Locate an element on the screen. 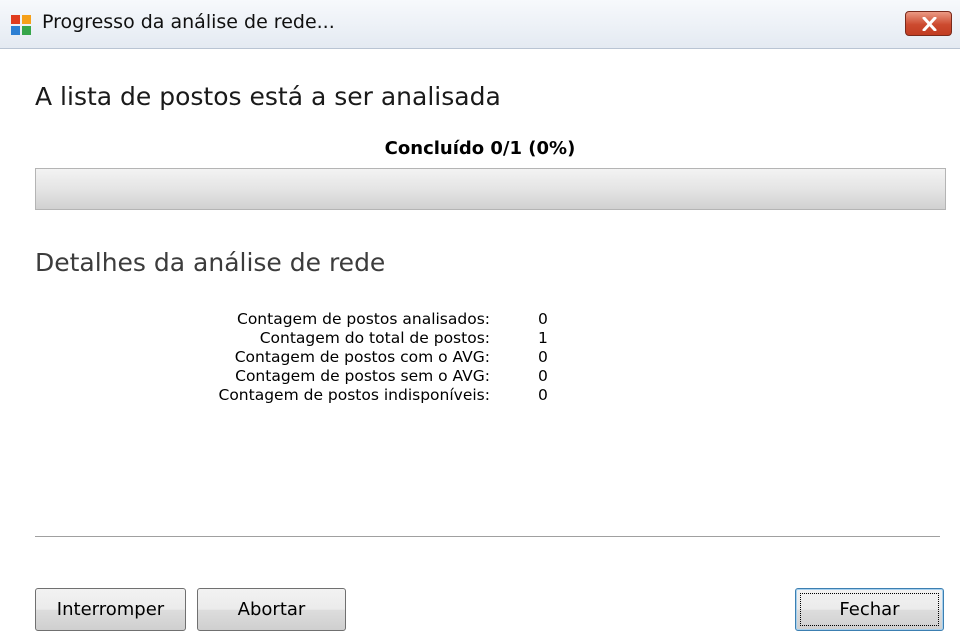 This screenshot has width=960, height=631. stat-row-with-avg: Contagem de postos com o AVG: 0 is located at coordinates (480, 357).